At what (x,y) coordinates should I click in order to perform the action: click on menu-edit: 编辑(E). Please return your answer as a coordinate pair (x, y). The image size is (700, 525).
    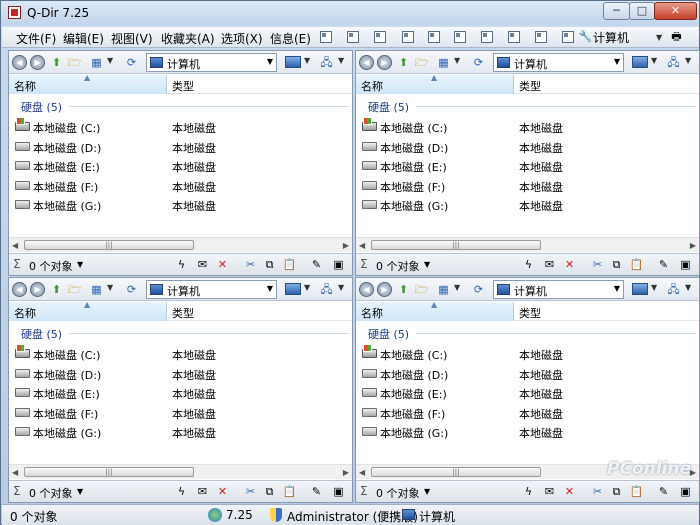
    Looking at the image, I should click on (83, 38).